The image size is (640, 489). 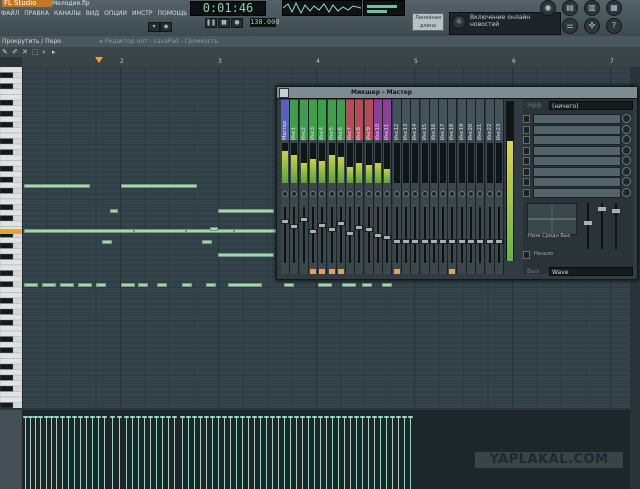 What do you see at coordinates (415, 120) in the screenshot?
I see `track-header: Инс14` at bounding box center [415, 120].